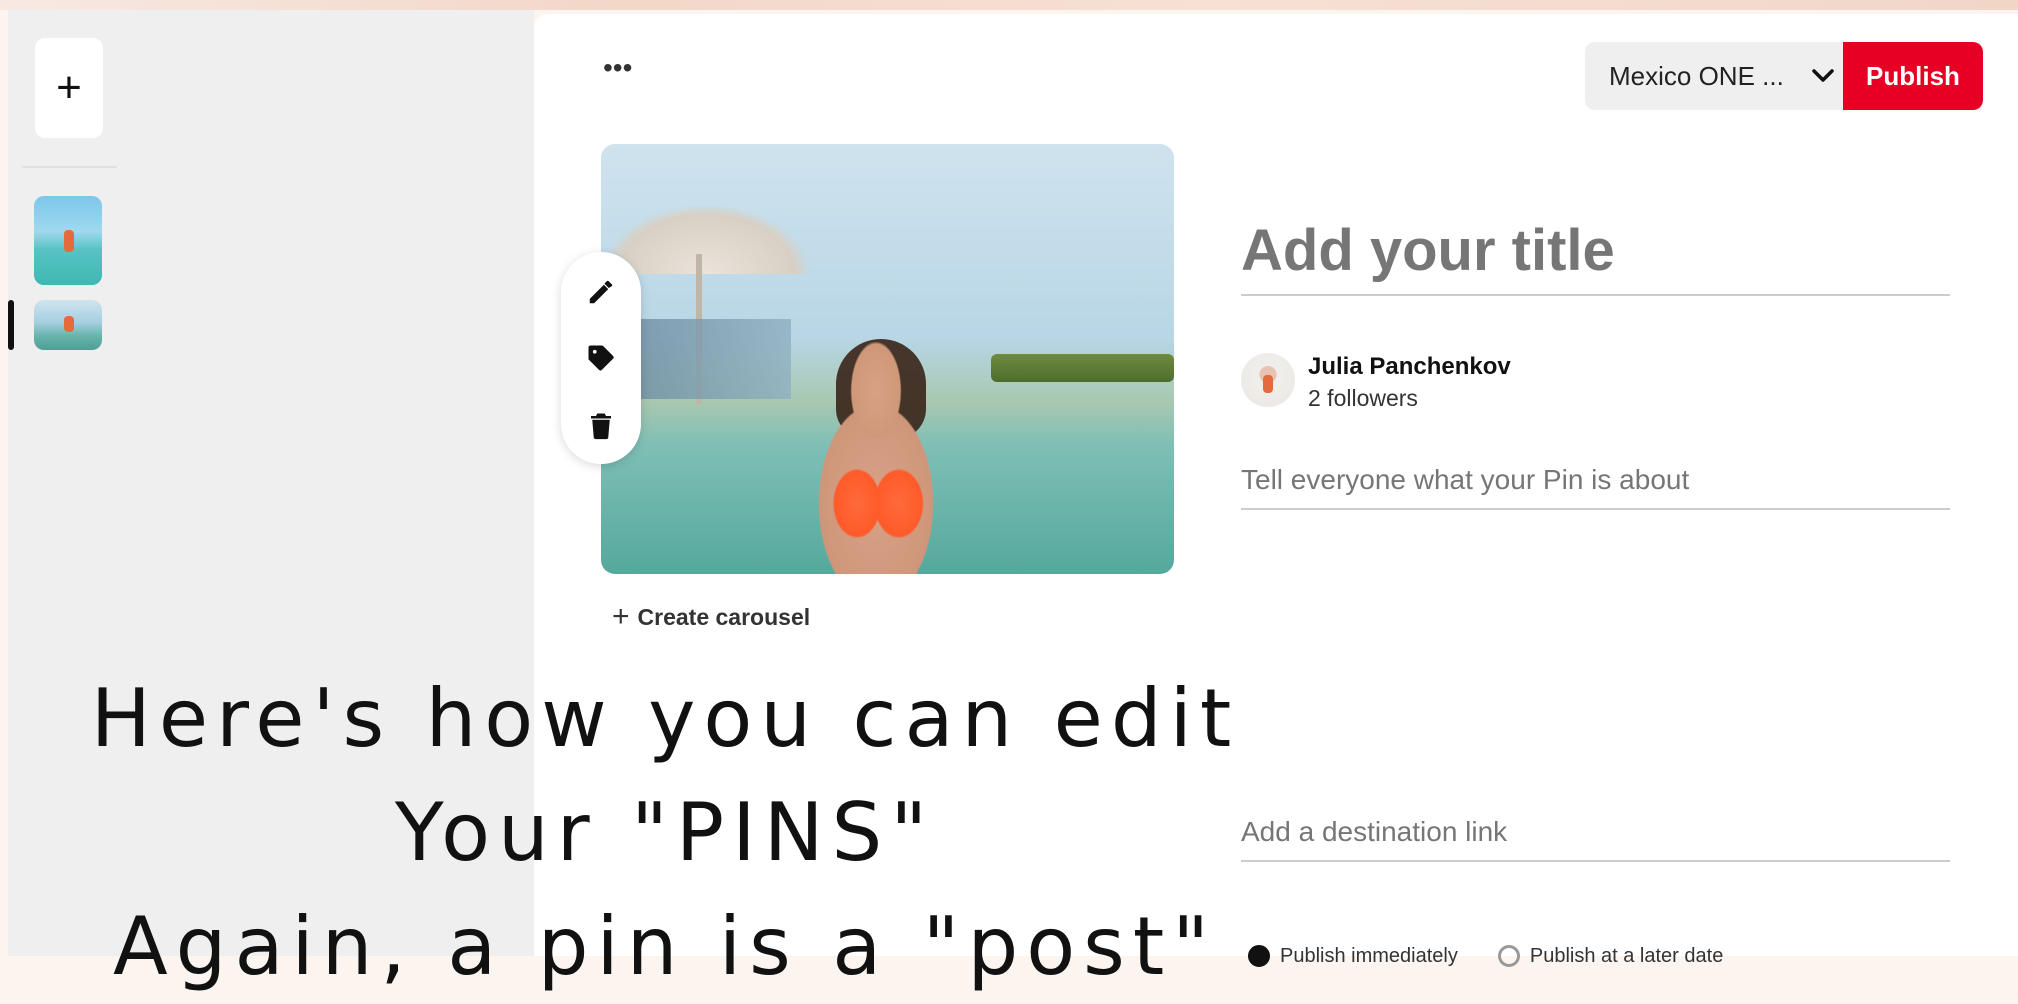 Image resolution: width=2018 pixels, height=1004 pixels. Describe the element at coordinates (706, 239) in the screenshot. I see `image-umbrella` at that location.